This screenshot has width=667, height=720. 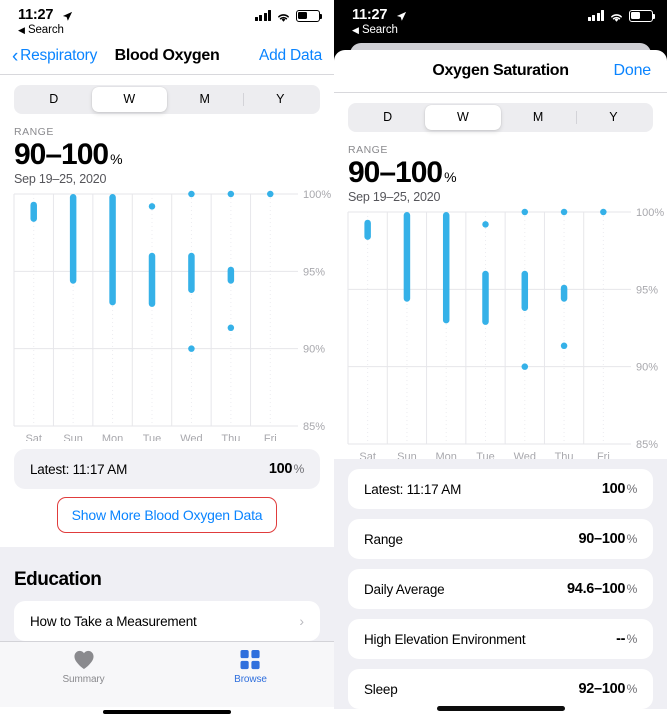 I want to click on battery-icon, so click(x=642, y=16).